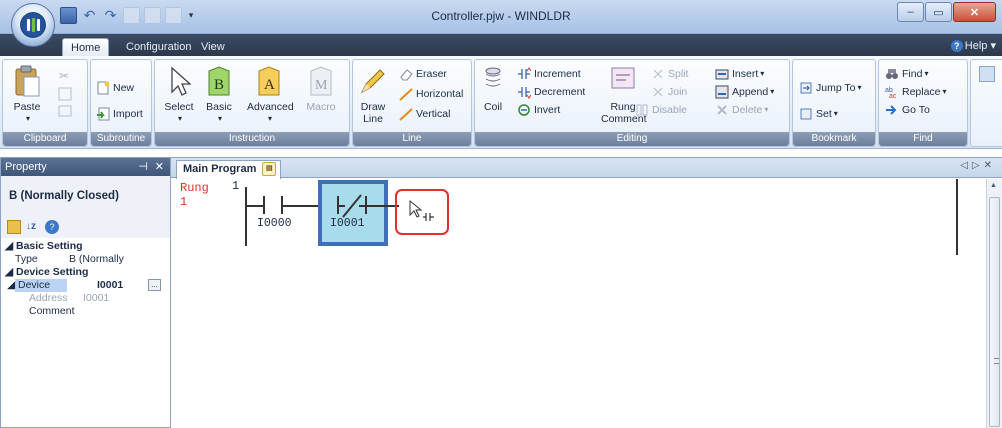 This screenshot has width=1002, height=428. I want to click on property-category-basic: ◢ Basic Setting, so click(85, 246).